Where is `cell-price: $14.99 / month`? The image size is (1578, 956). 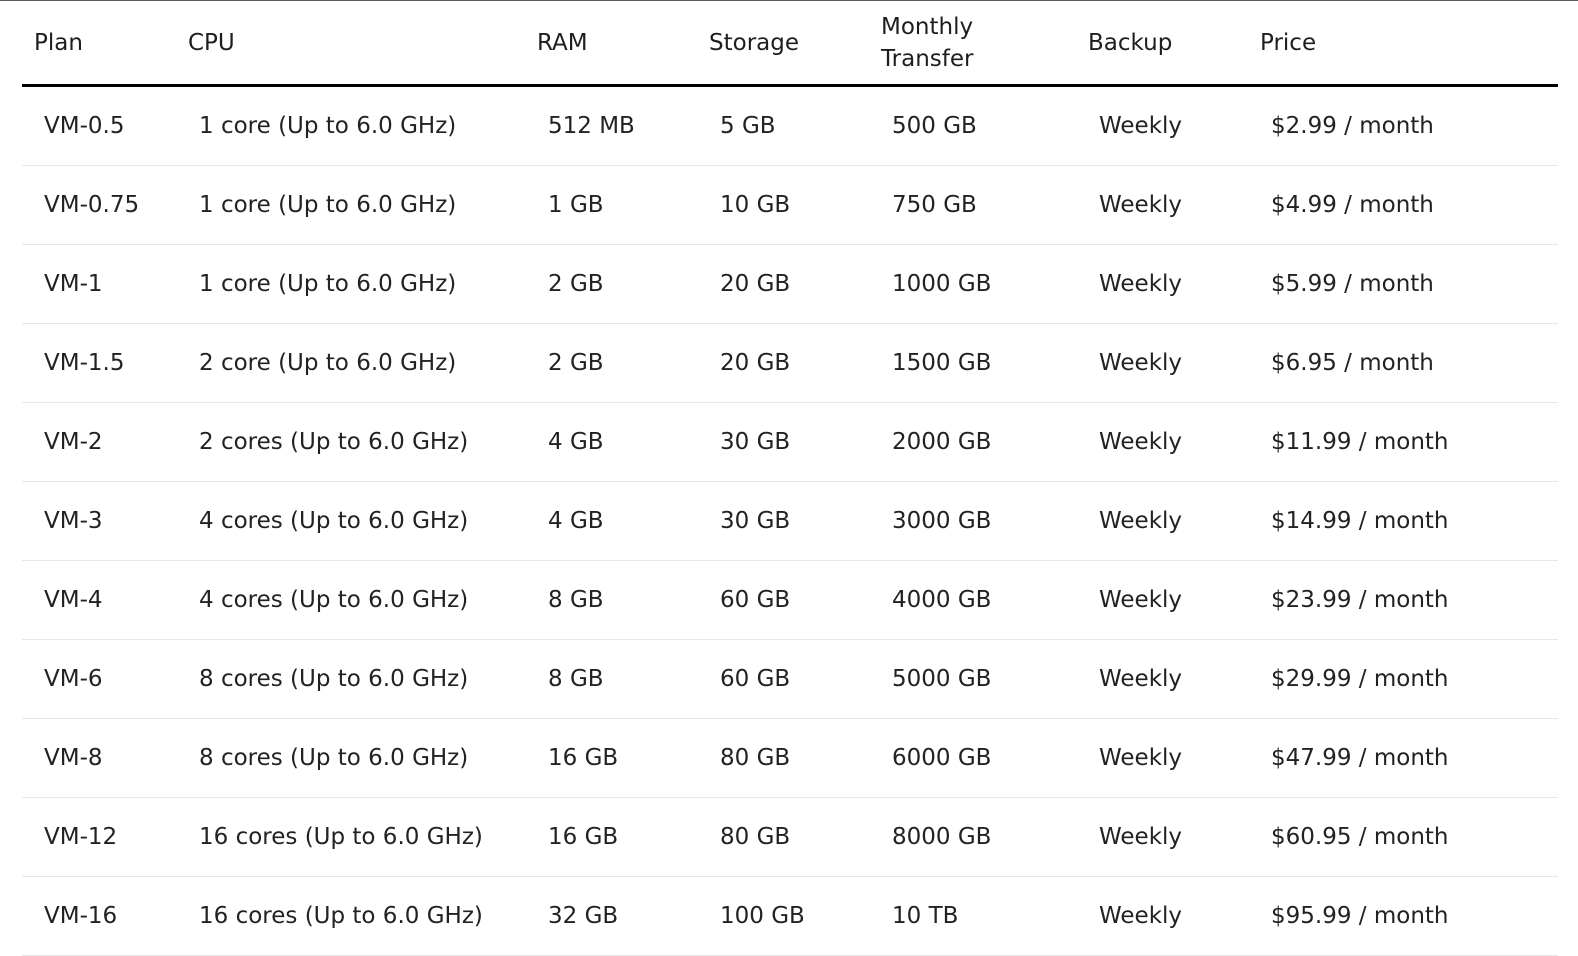 cell-price: $14.99 / month is located at coordinates (1360, 521).